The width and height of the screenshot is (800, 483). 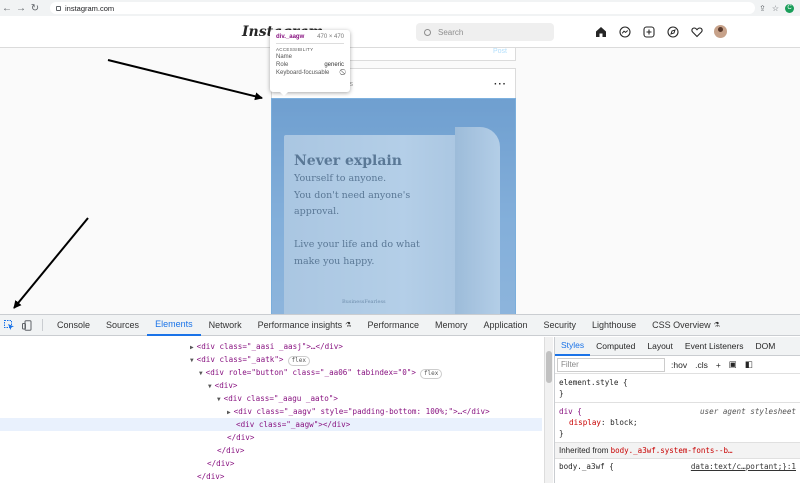 What do you see at coordinates (500, 84) in the screenshot?
I see `more-options-icon: ···` at bounding box center [500, 84].